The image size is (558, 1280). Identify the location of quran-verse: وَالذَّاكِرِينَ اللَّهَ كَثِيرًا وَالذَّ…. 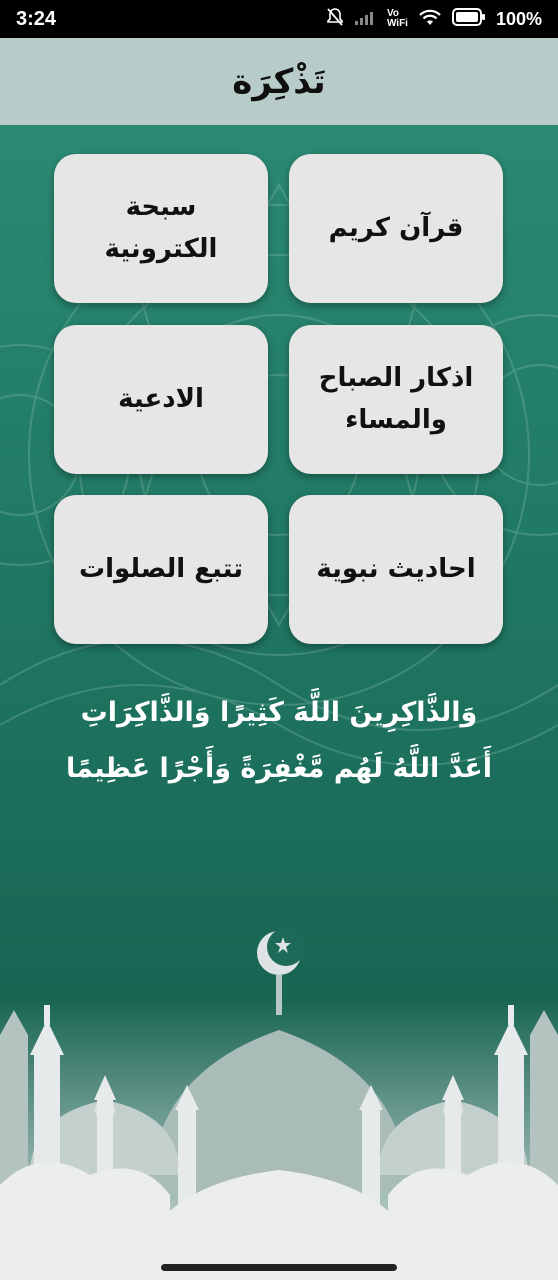
(279, 741).